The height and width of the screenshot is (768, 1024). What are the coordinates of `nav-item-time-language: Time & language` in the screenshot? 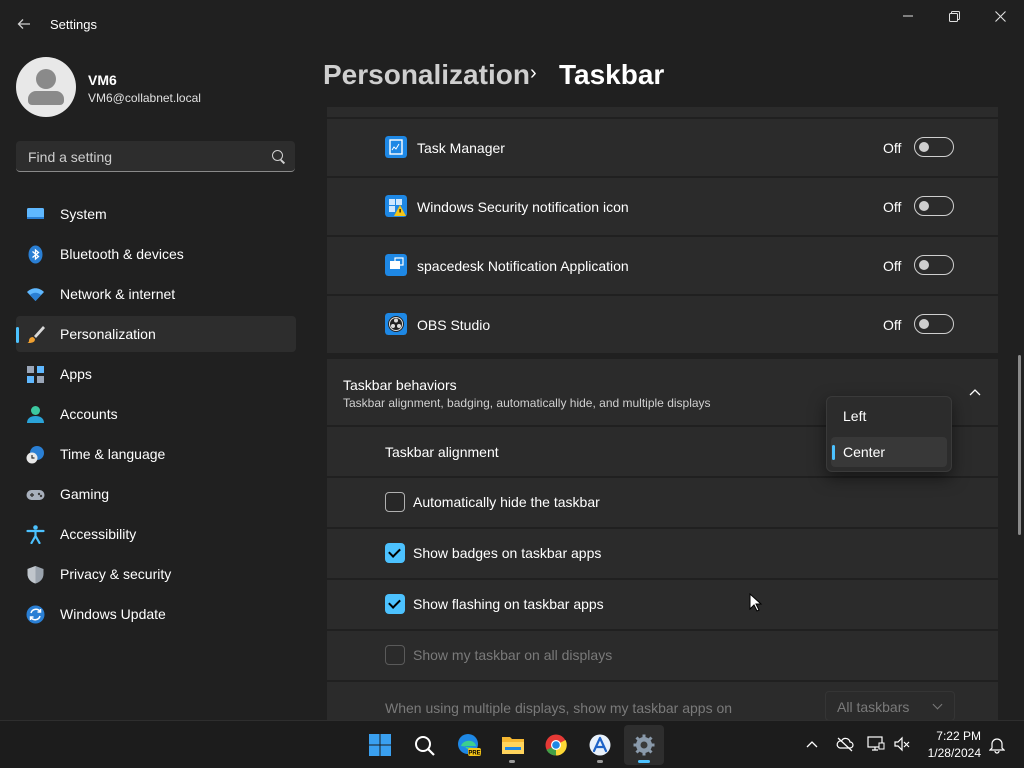 It's located at (156, 454).